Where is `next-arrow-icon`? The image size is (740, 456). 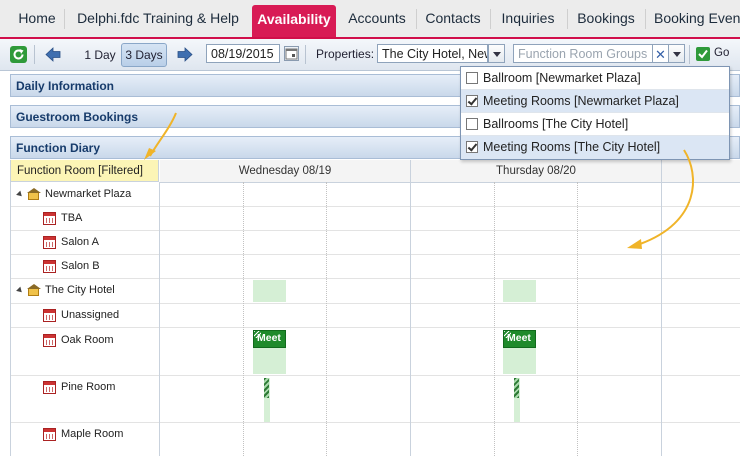
next-arrow-icon is located at coordinates (185, 54).